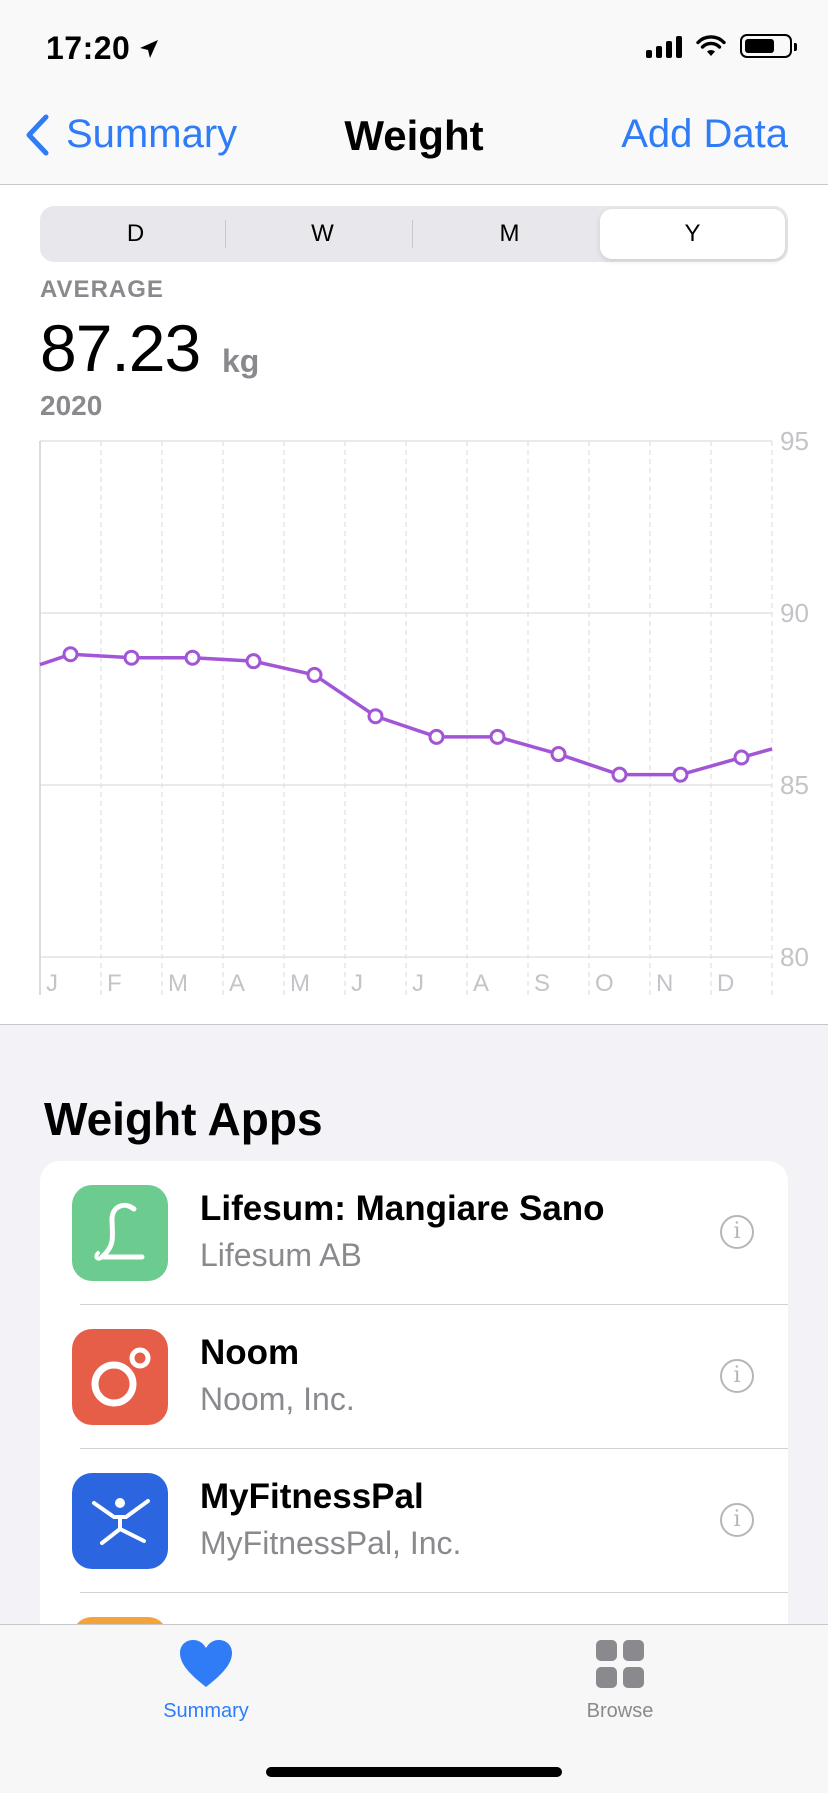 This screenshot has height=1793, width=828. Describe the element at coordinates (414, 1233) in the screenshot. I see `list-item-lifesum: Lifesum: Mangiare Sano Lifesum AB i` at that location.